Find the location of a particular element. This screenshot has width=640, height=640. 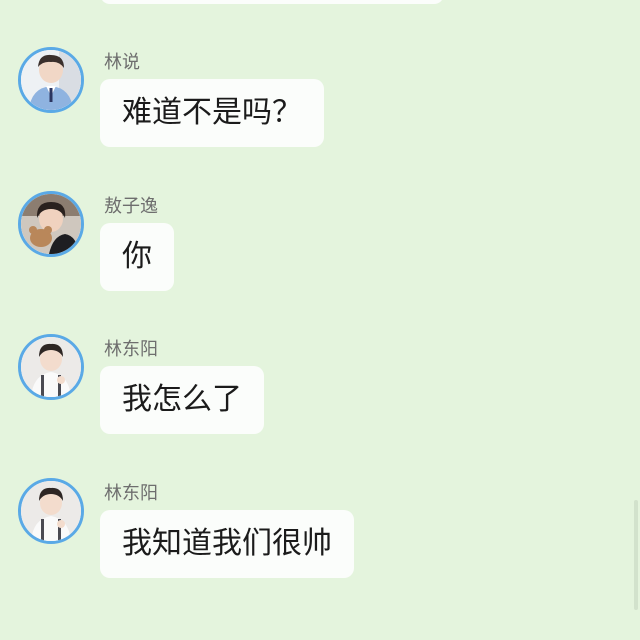

scrollbar is located at coordinates (636, 555).